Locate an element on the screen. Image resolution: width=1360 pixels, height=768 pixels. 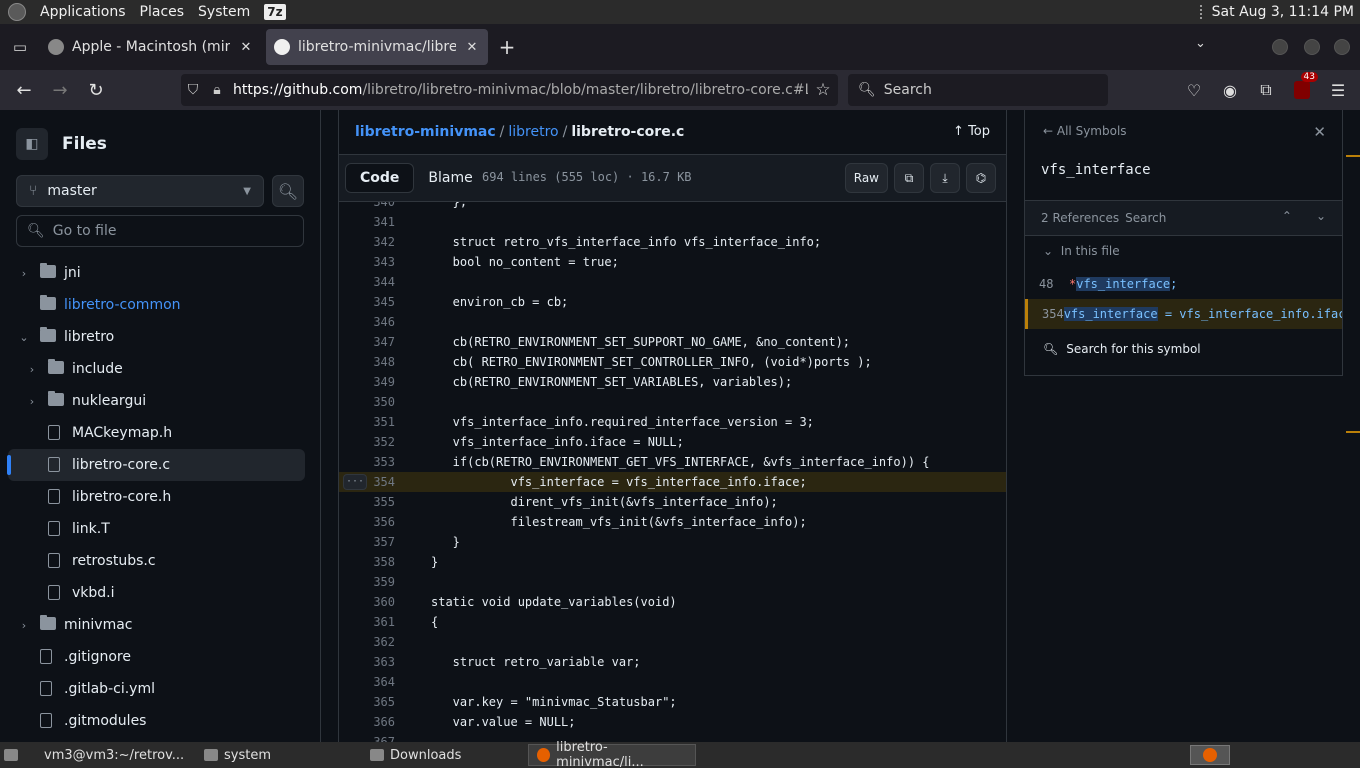
tree-item: libretro-core.h is located at coordinates (160, 497).